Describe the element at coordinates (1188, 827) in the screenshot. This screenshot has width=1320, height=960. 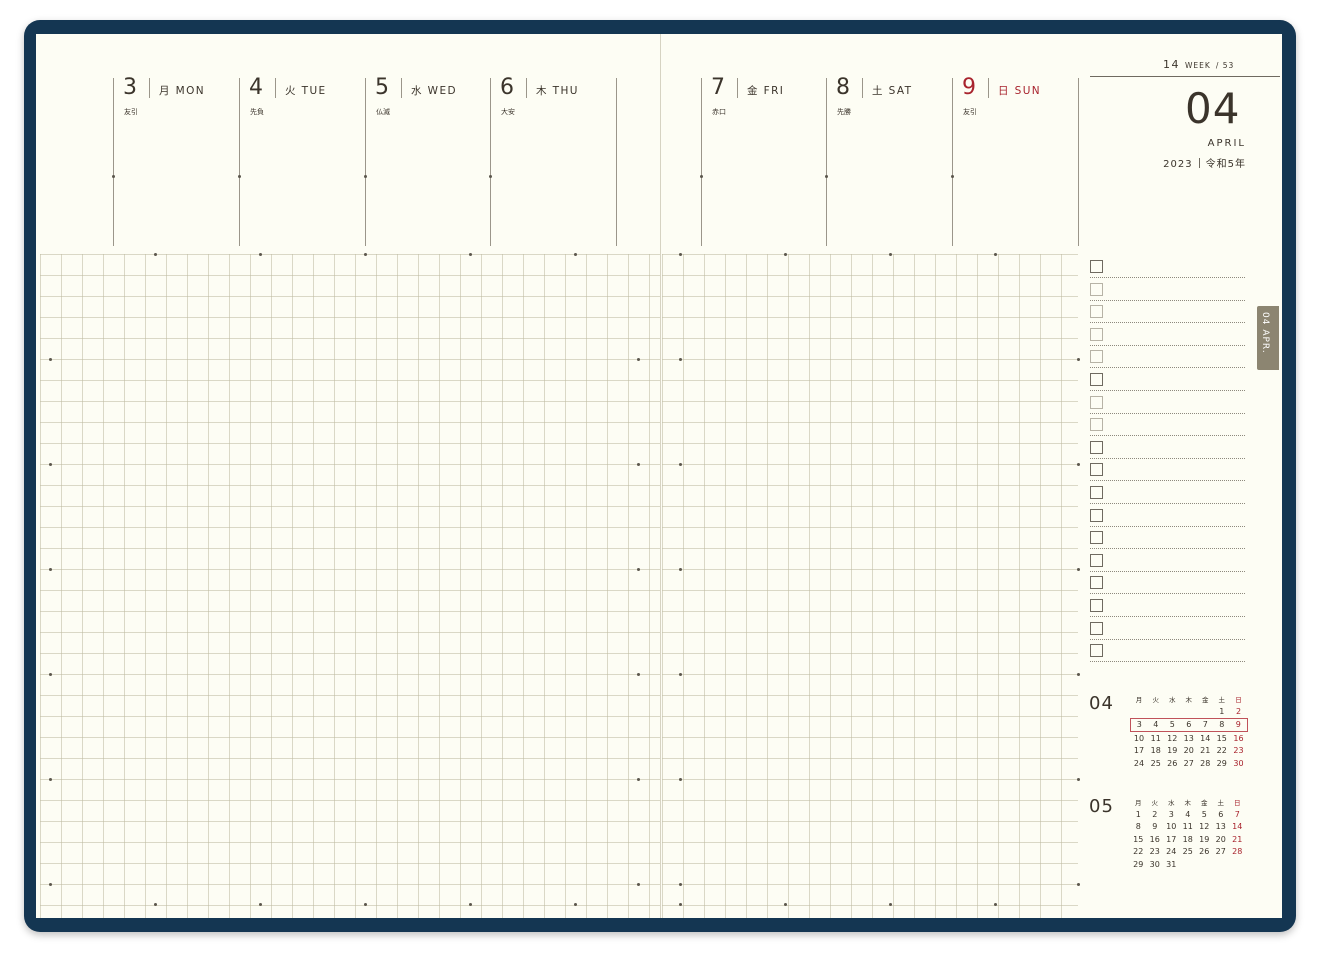
I see `calendar-date: 11` at that location.